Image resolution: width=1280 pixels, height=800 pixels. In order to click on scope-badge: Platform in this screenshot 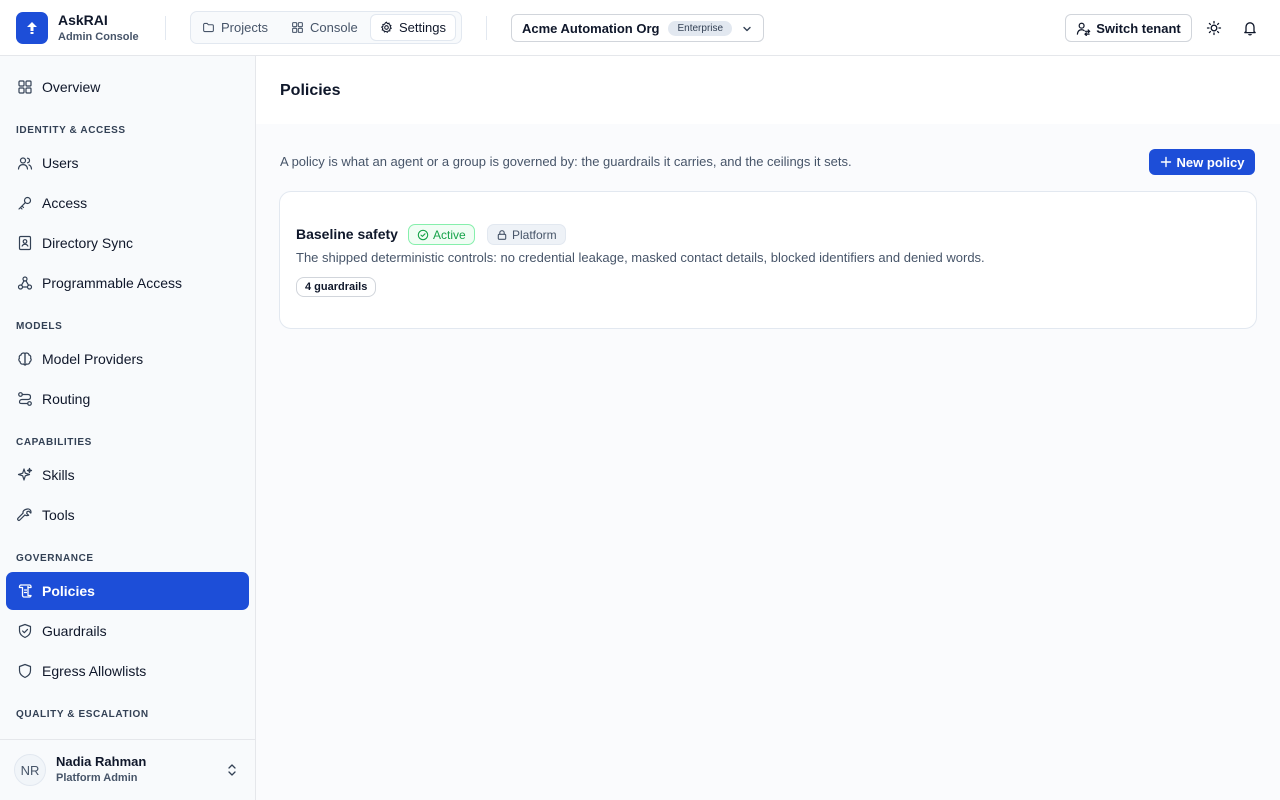, I will do `click(526, 234)`.